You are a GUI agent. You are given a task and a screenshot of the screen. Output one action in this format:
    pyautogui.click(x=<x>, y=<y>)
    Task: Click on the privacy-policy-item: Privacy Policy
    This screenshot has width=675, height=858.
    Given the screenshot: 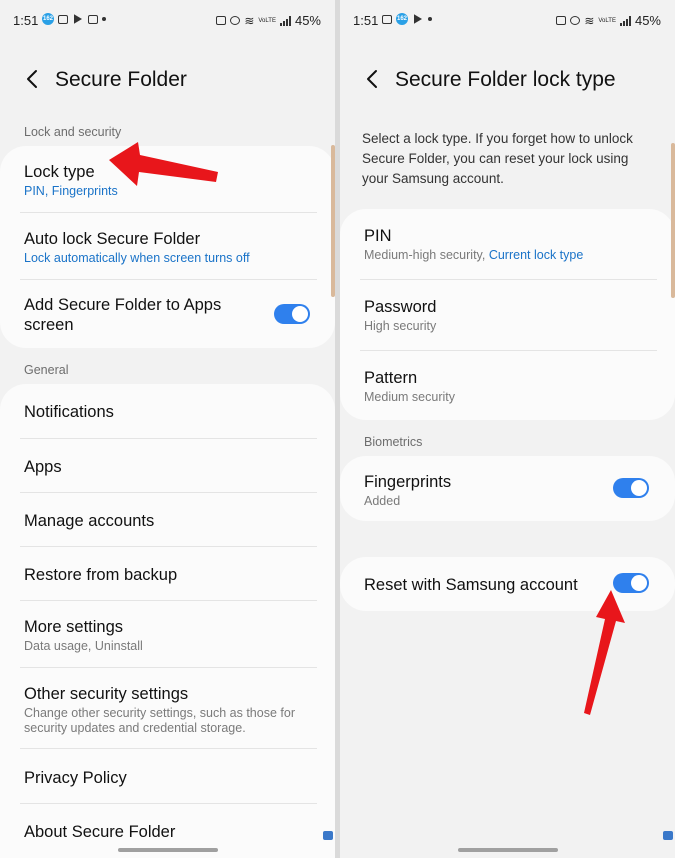 What is the action you would take?
    pyautogui.click(x=170, y=778)
    